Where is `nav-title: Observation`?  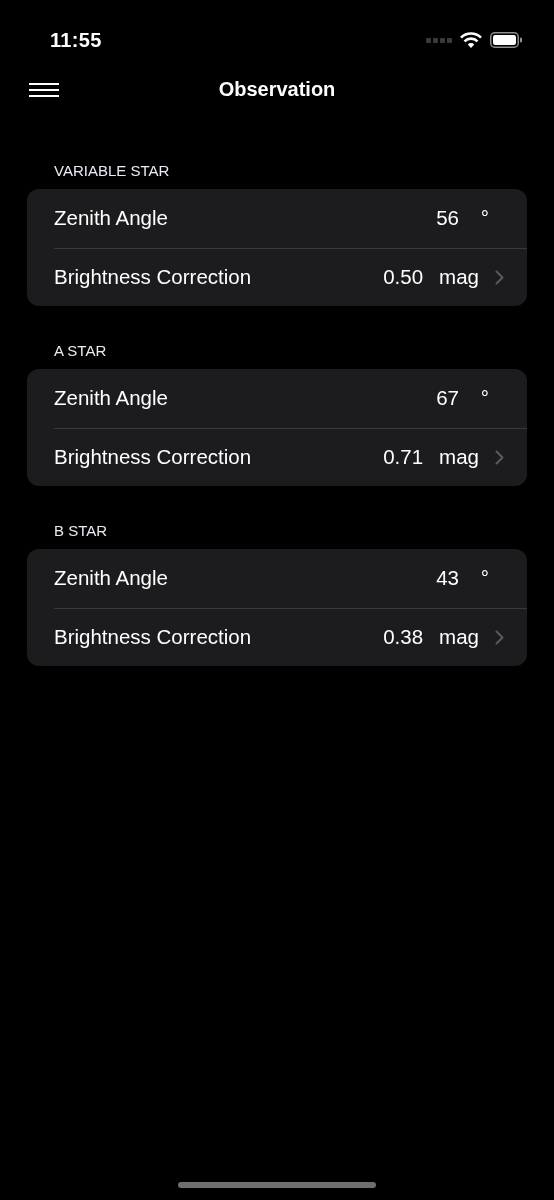 nav-title: Observation is located at coordinates (277, 89).